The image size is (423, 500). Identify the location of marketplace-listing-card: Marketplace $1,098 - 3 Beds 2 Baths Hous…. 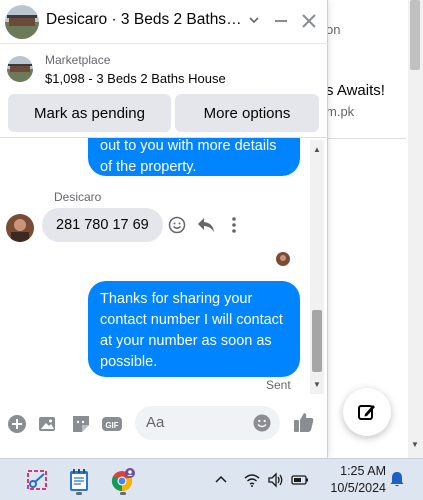
(164, 91).